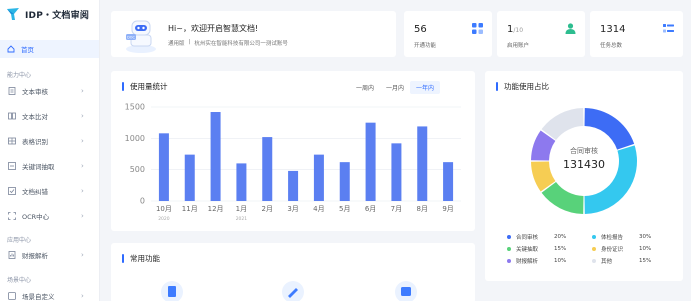 This screenshot has width=691, height=301. What do you see at coordinates (584, 164) in the screenshot?
I see `donut-center-value: 131430` at bounding box center [584, 164].